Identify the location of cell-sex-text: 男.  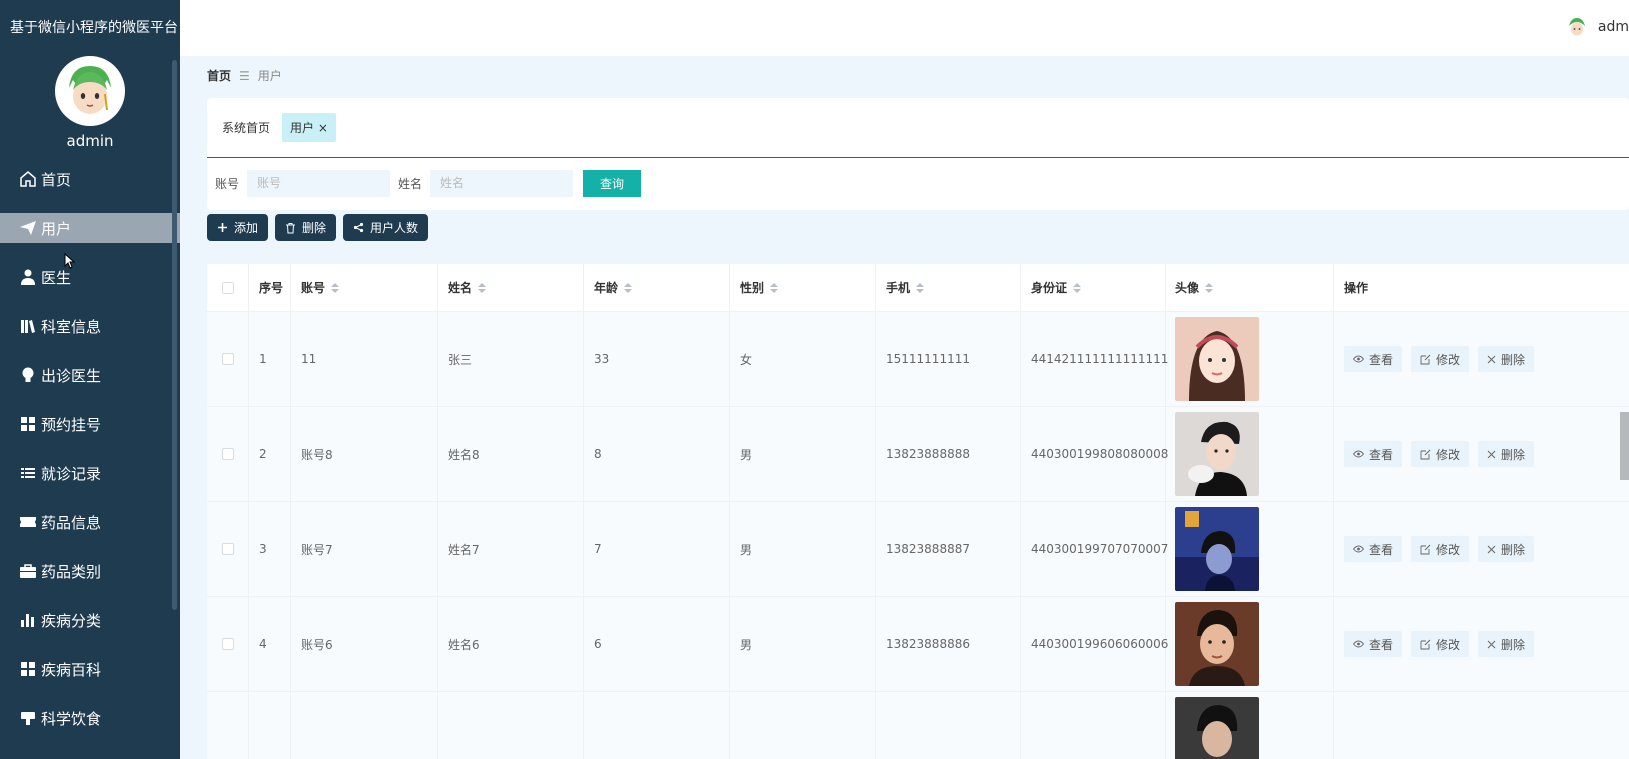
(746, 644).